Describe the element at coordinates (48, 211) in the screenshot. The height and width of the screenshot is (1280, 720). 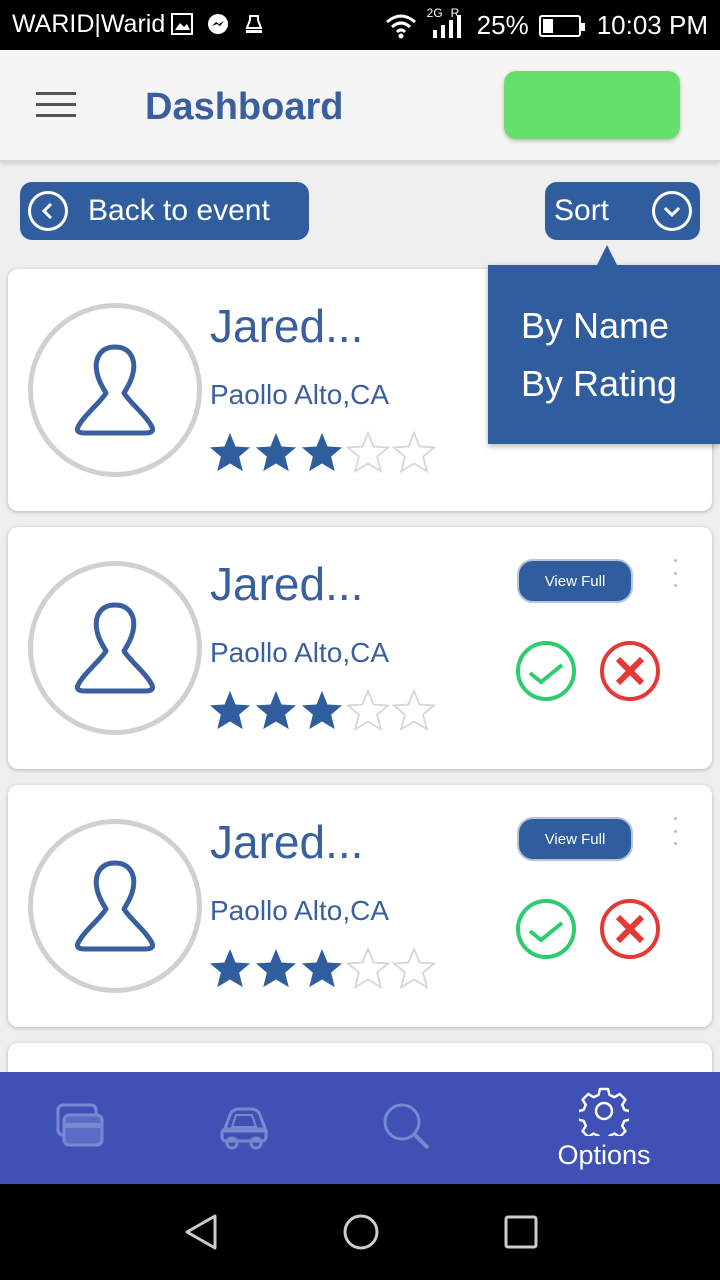
I see `chevron-left-icon` at that location.